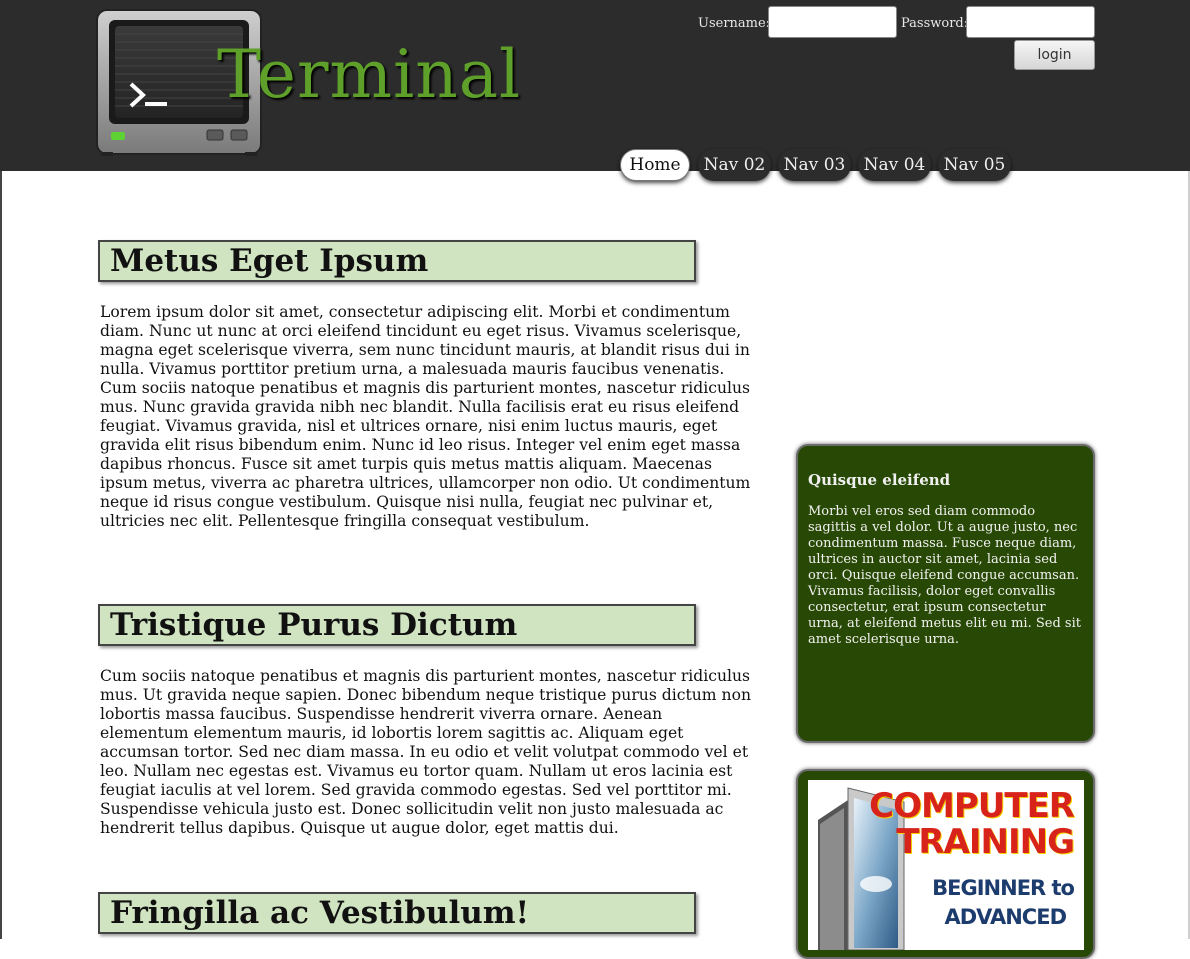 The height and width of the screenshot is (959, 1190). Describe the element at coordinates (972, 806) in the screenshot. I see `ad-line-1: COMPUTER` at that location.